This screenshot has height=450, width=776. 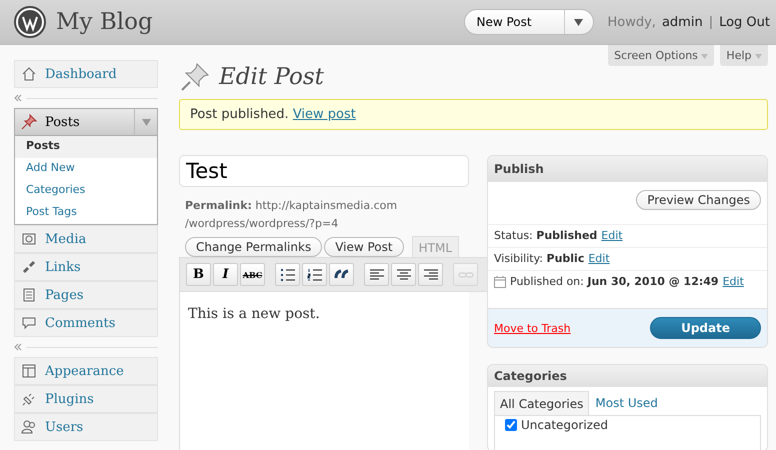 What do you see at coordinates (614, 281) in the screenshot?
I see `publish-status-text: Published on: Jun 30, 2010 @ 12:49` at bounding box center [614, 281].